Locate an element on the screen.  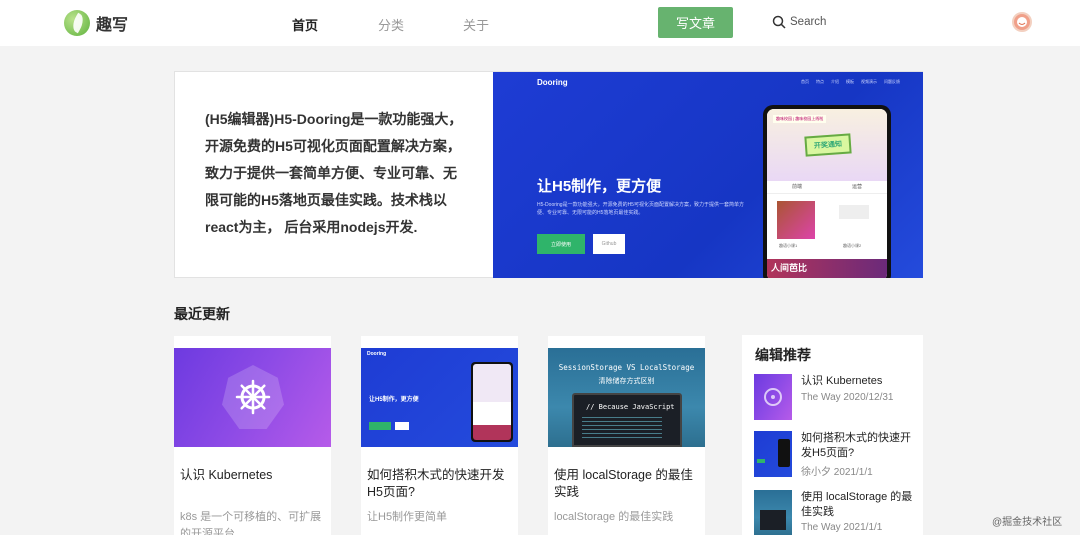
banner-menu-item: 介绍 is located at coordinates (835, 81).